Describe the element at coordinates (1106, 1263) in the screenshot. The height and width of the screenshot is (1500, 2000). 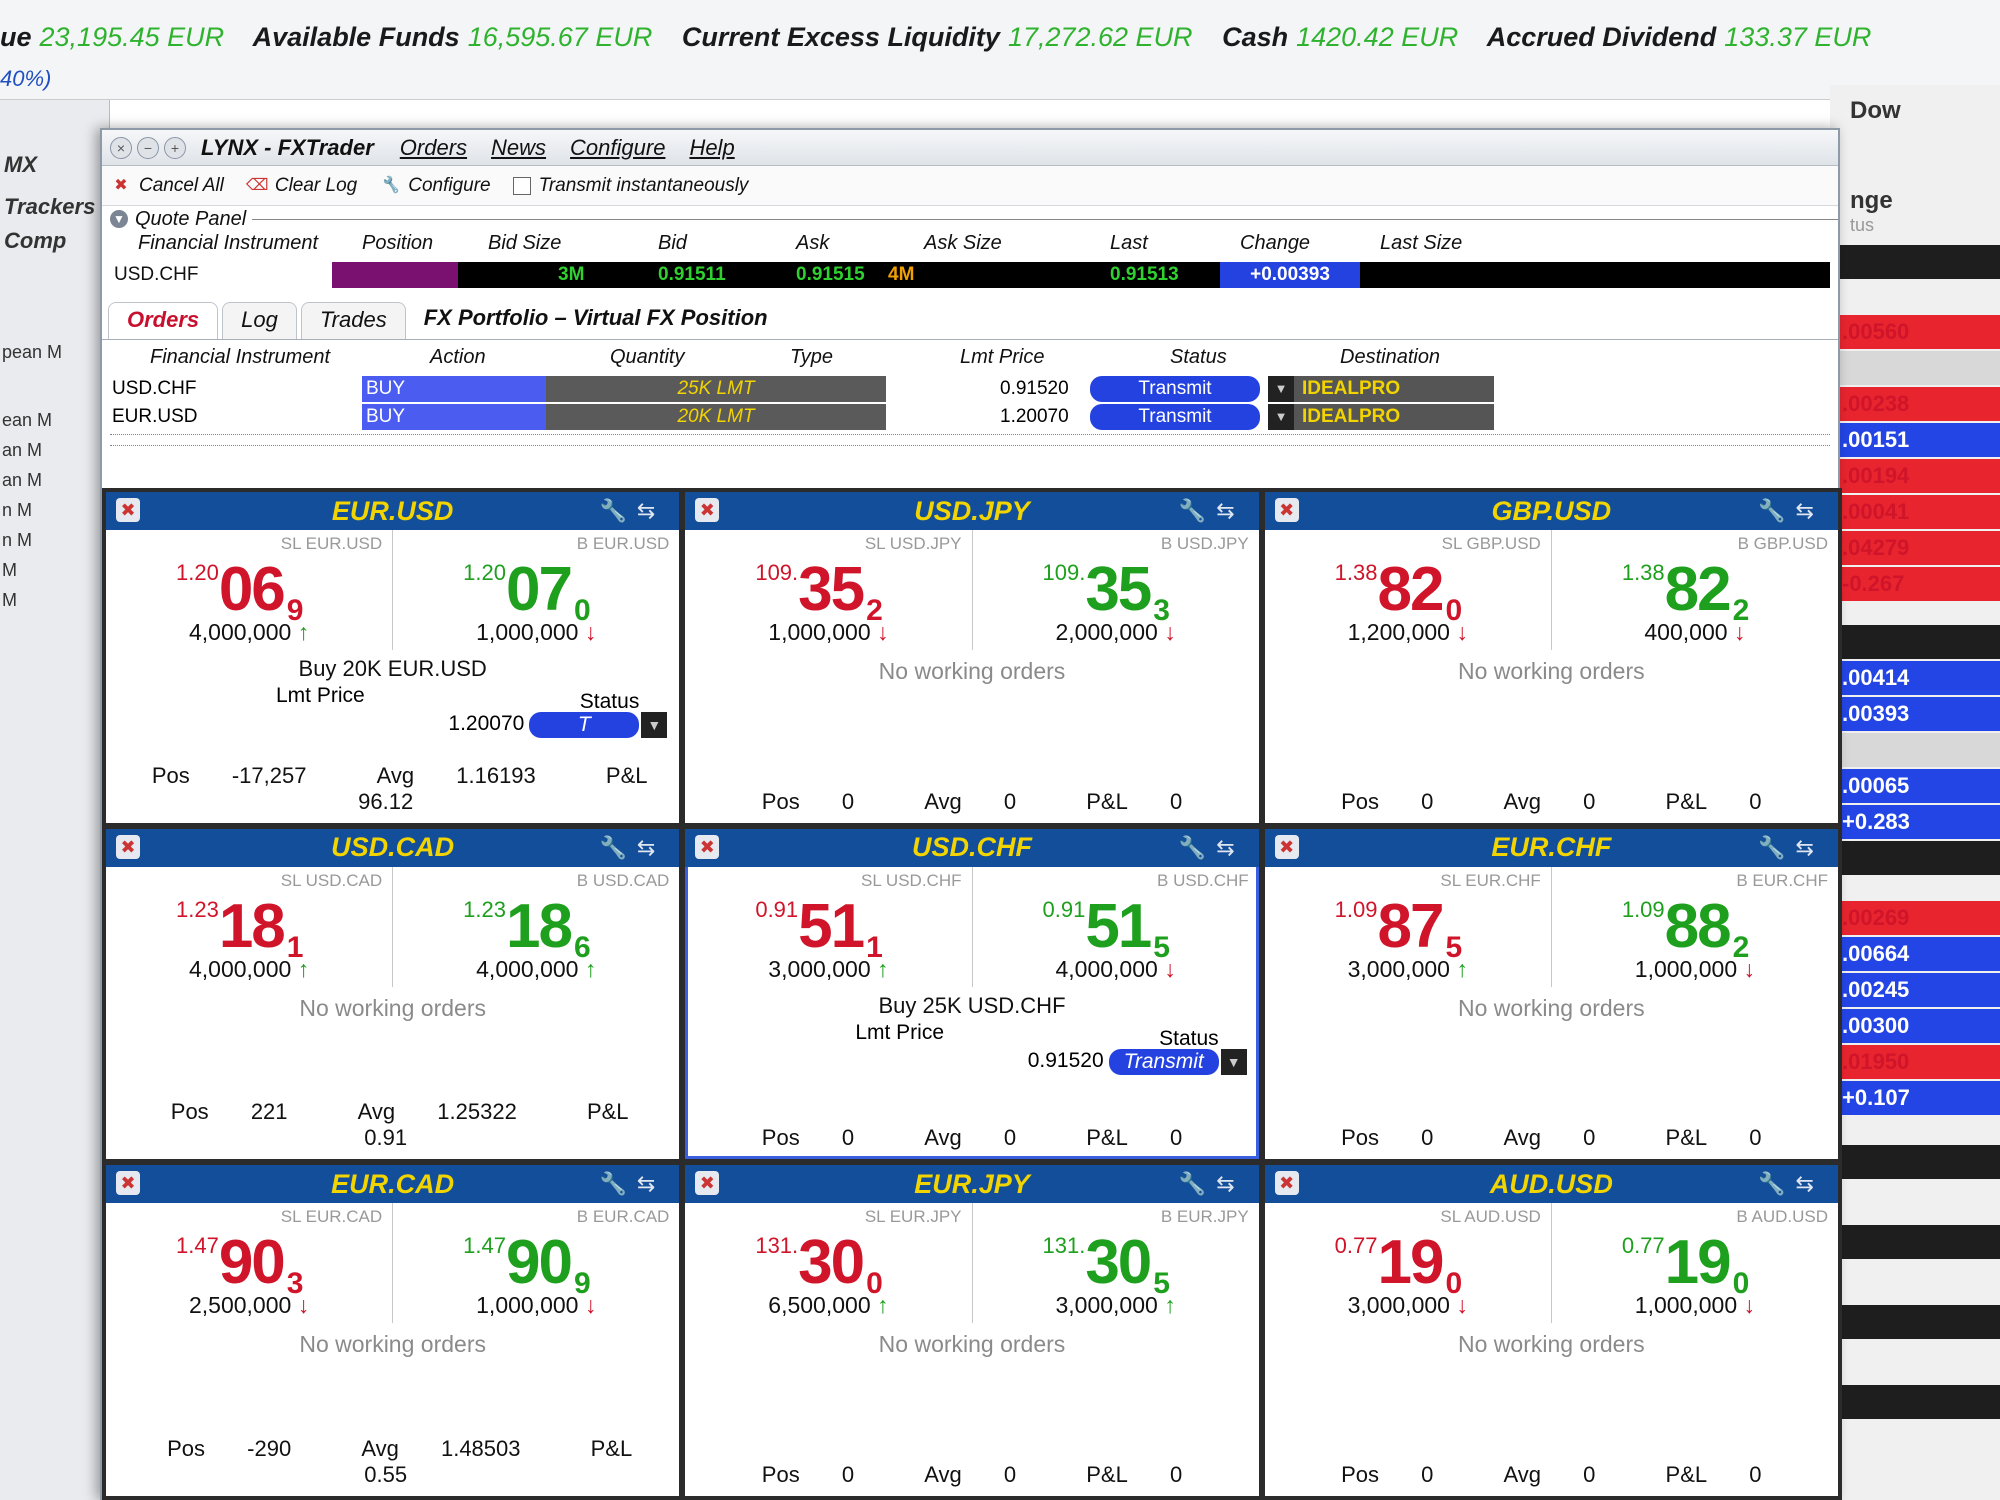
I see `ask-price: 131.30 5` at that location.